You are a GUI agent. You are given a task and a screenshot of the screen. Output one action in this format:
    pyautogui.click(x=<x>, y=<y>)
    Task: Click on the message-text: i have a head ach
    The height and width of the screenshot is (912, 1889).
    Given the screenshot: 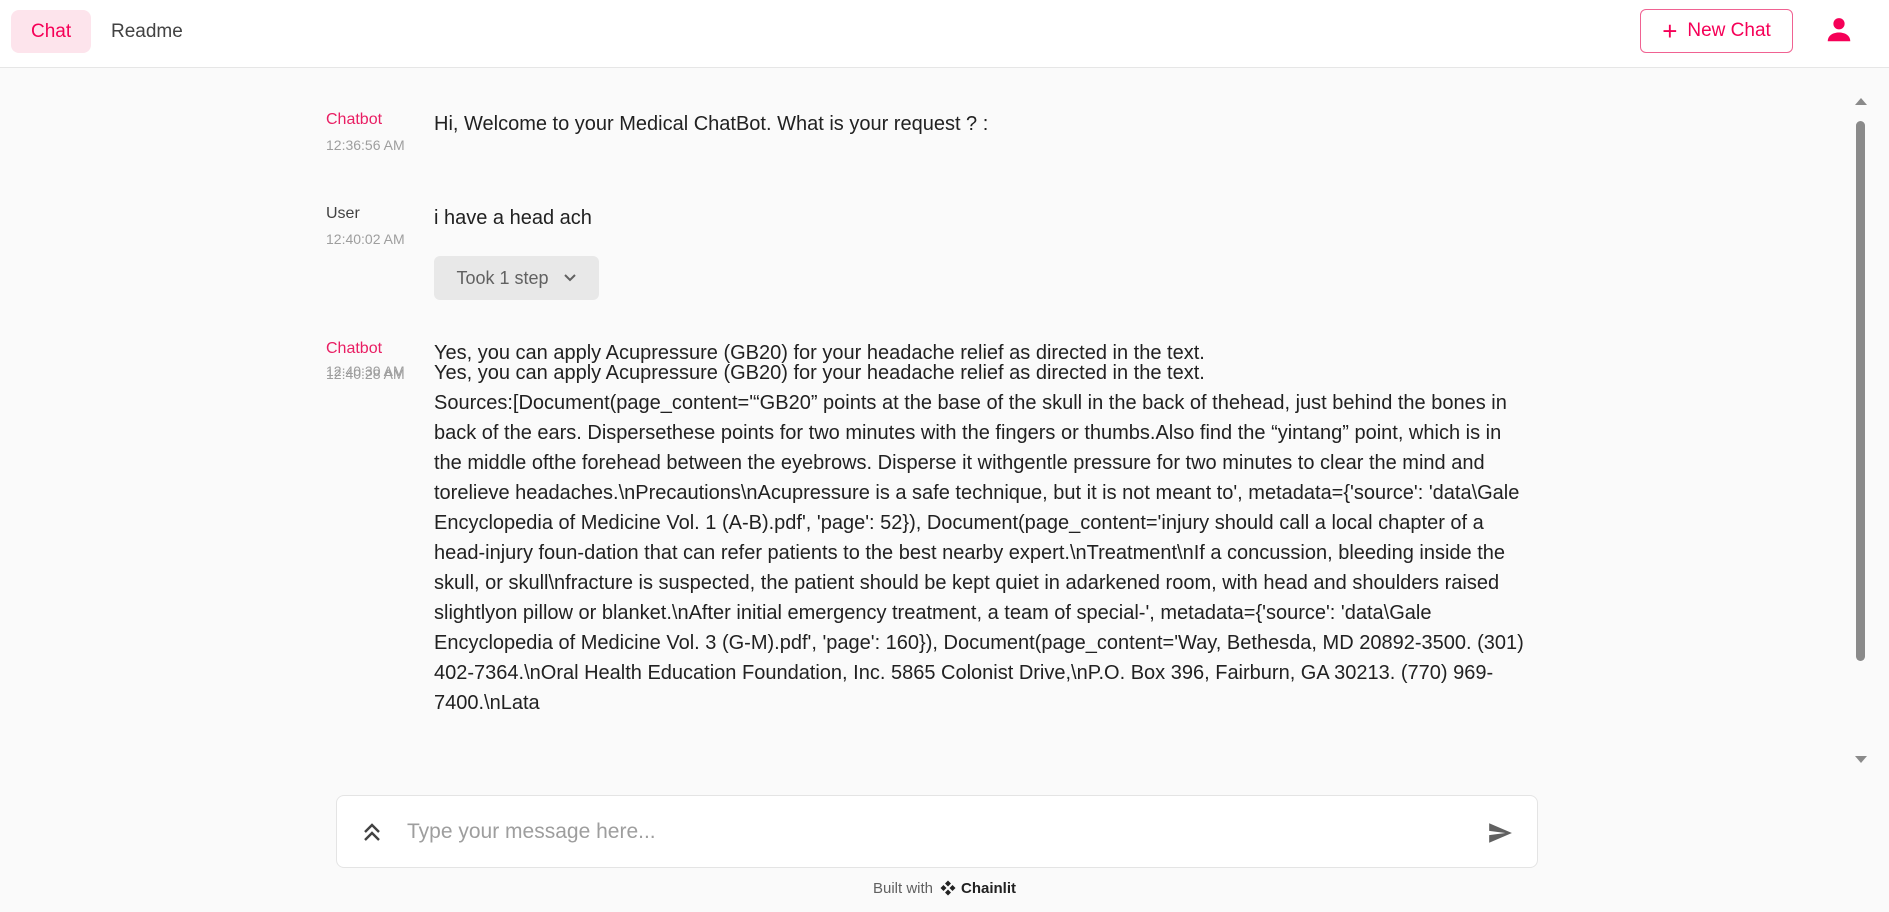 What is the action you would take?
    pyautogui.click(x=513, y=218)
    